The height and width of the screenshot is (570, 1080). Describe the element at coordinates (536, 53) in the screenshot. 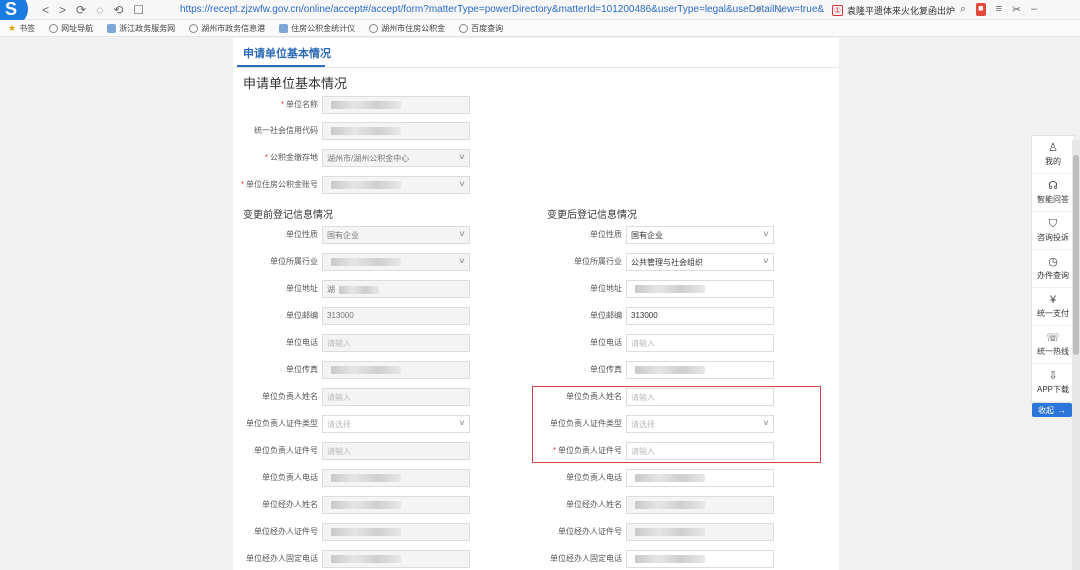

I see `tab-bar: 申请单位基本情况` at that location.